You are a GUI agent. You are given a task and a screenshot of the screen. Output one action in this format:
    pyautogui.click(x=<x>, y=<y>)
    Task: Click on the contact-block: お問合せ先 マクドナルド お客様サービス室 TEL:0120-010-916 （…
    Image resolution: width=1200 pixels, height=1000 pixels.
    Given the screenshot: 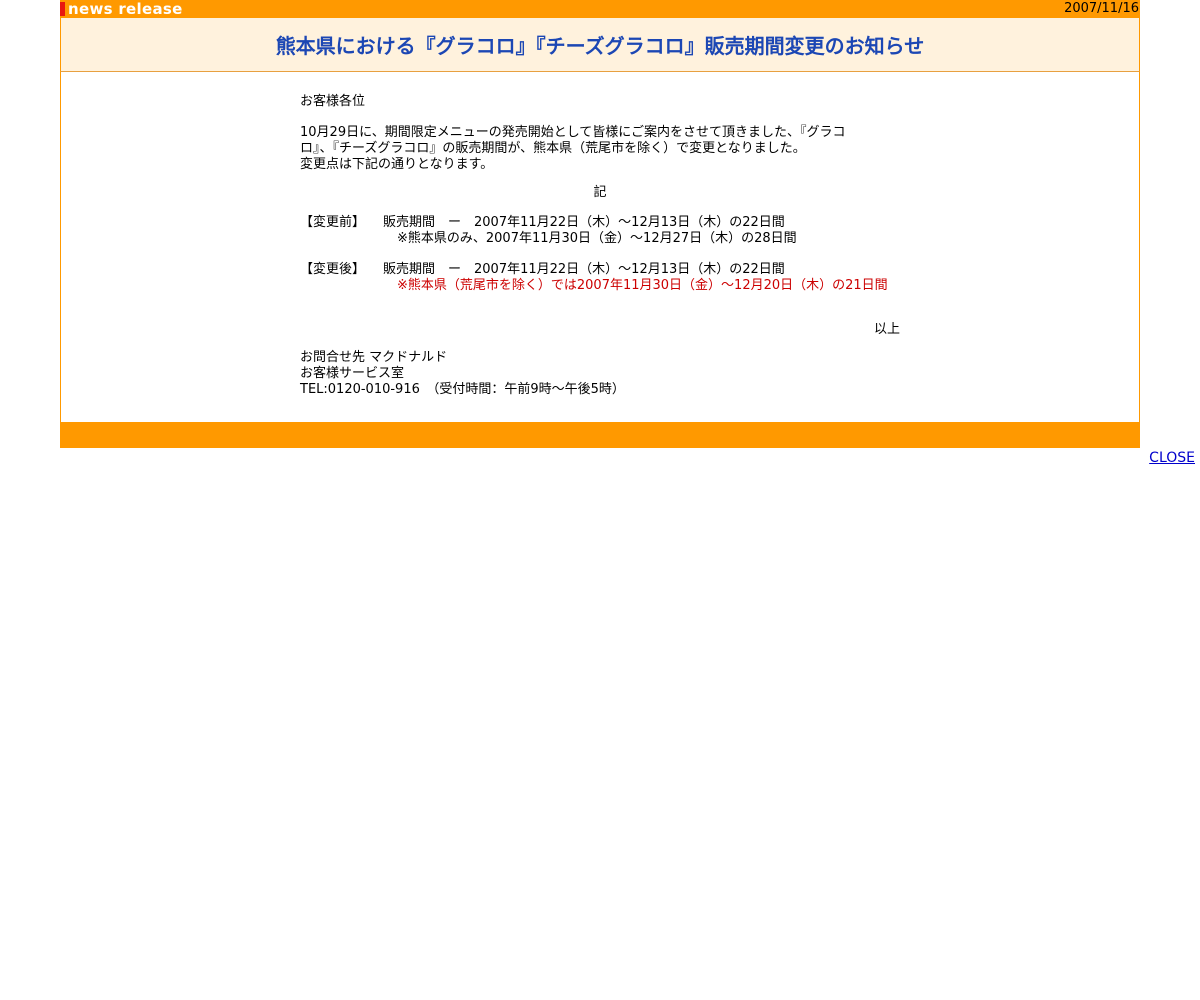 What is the action you would take?
    pyautogui.click(x=600, y=374)
    